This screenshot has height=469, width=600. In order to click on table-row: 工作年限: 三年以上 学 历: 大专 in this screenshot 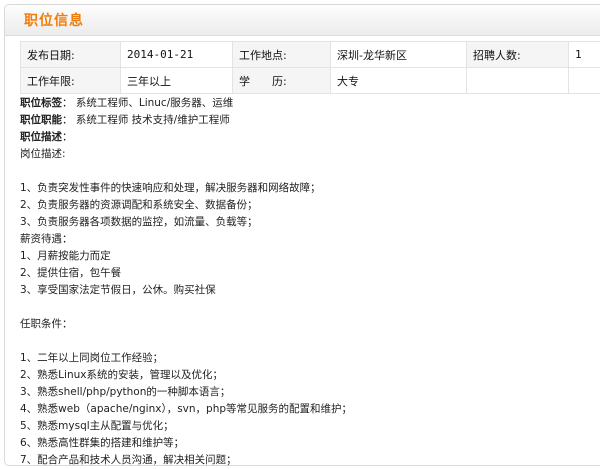, I will do `click(310, 81)`.